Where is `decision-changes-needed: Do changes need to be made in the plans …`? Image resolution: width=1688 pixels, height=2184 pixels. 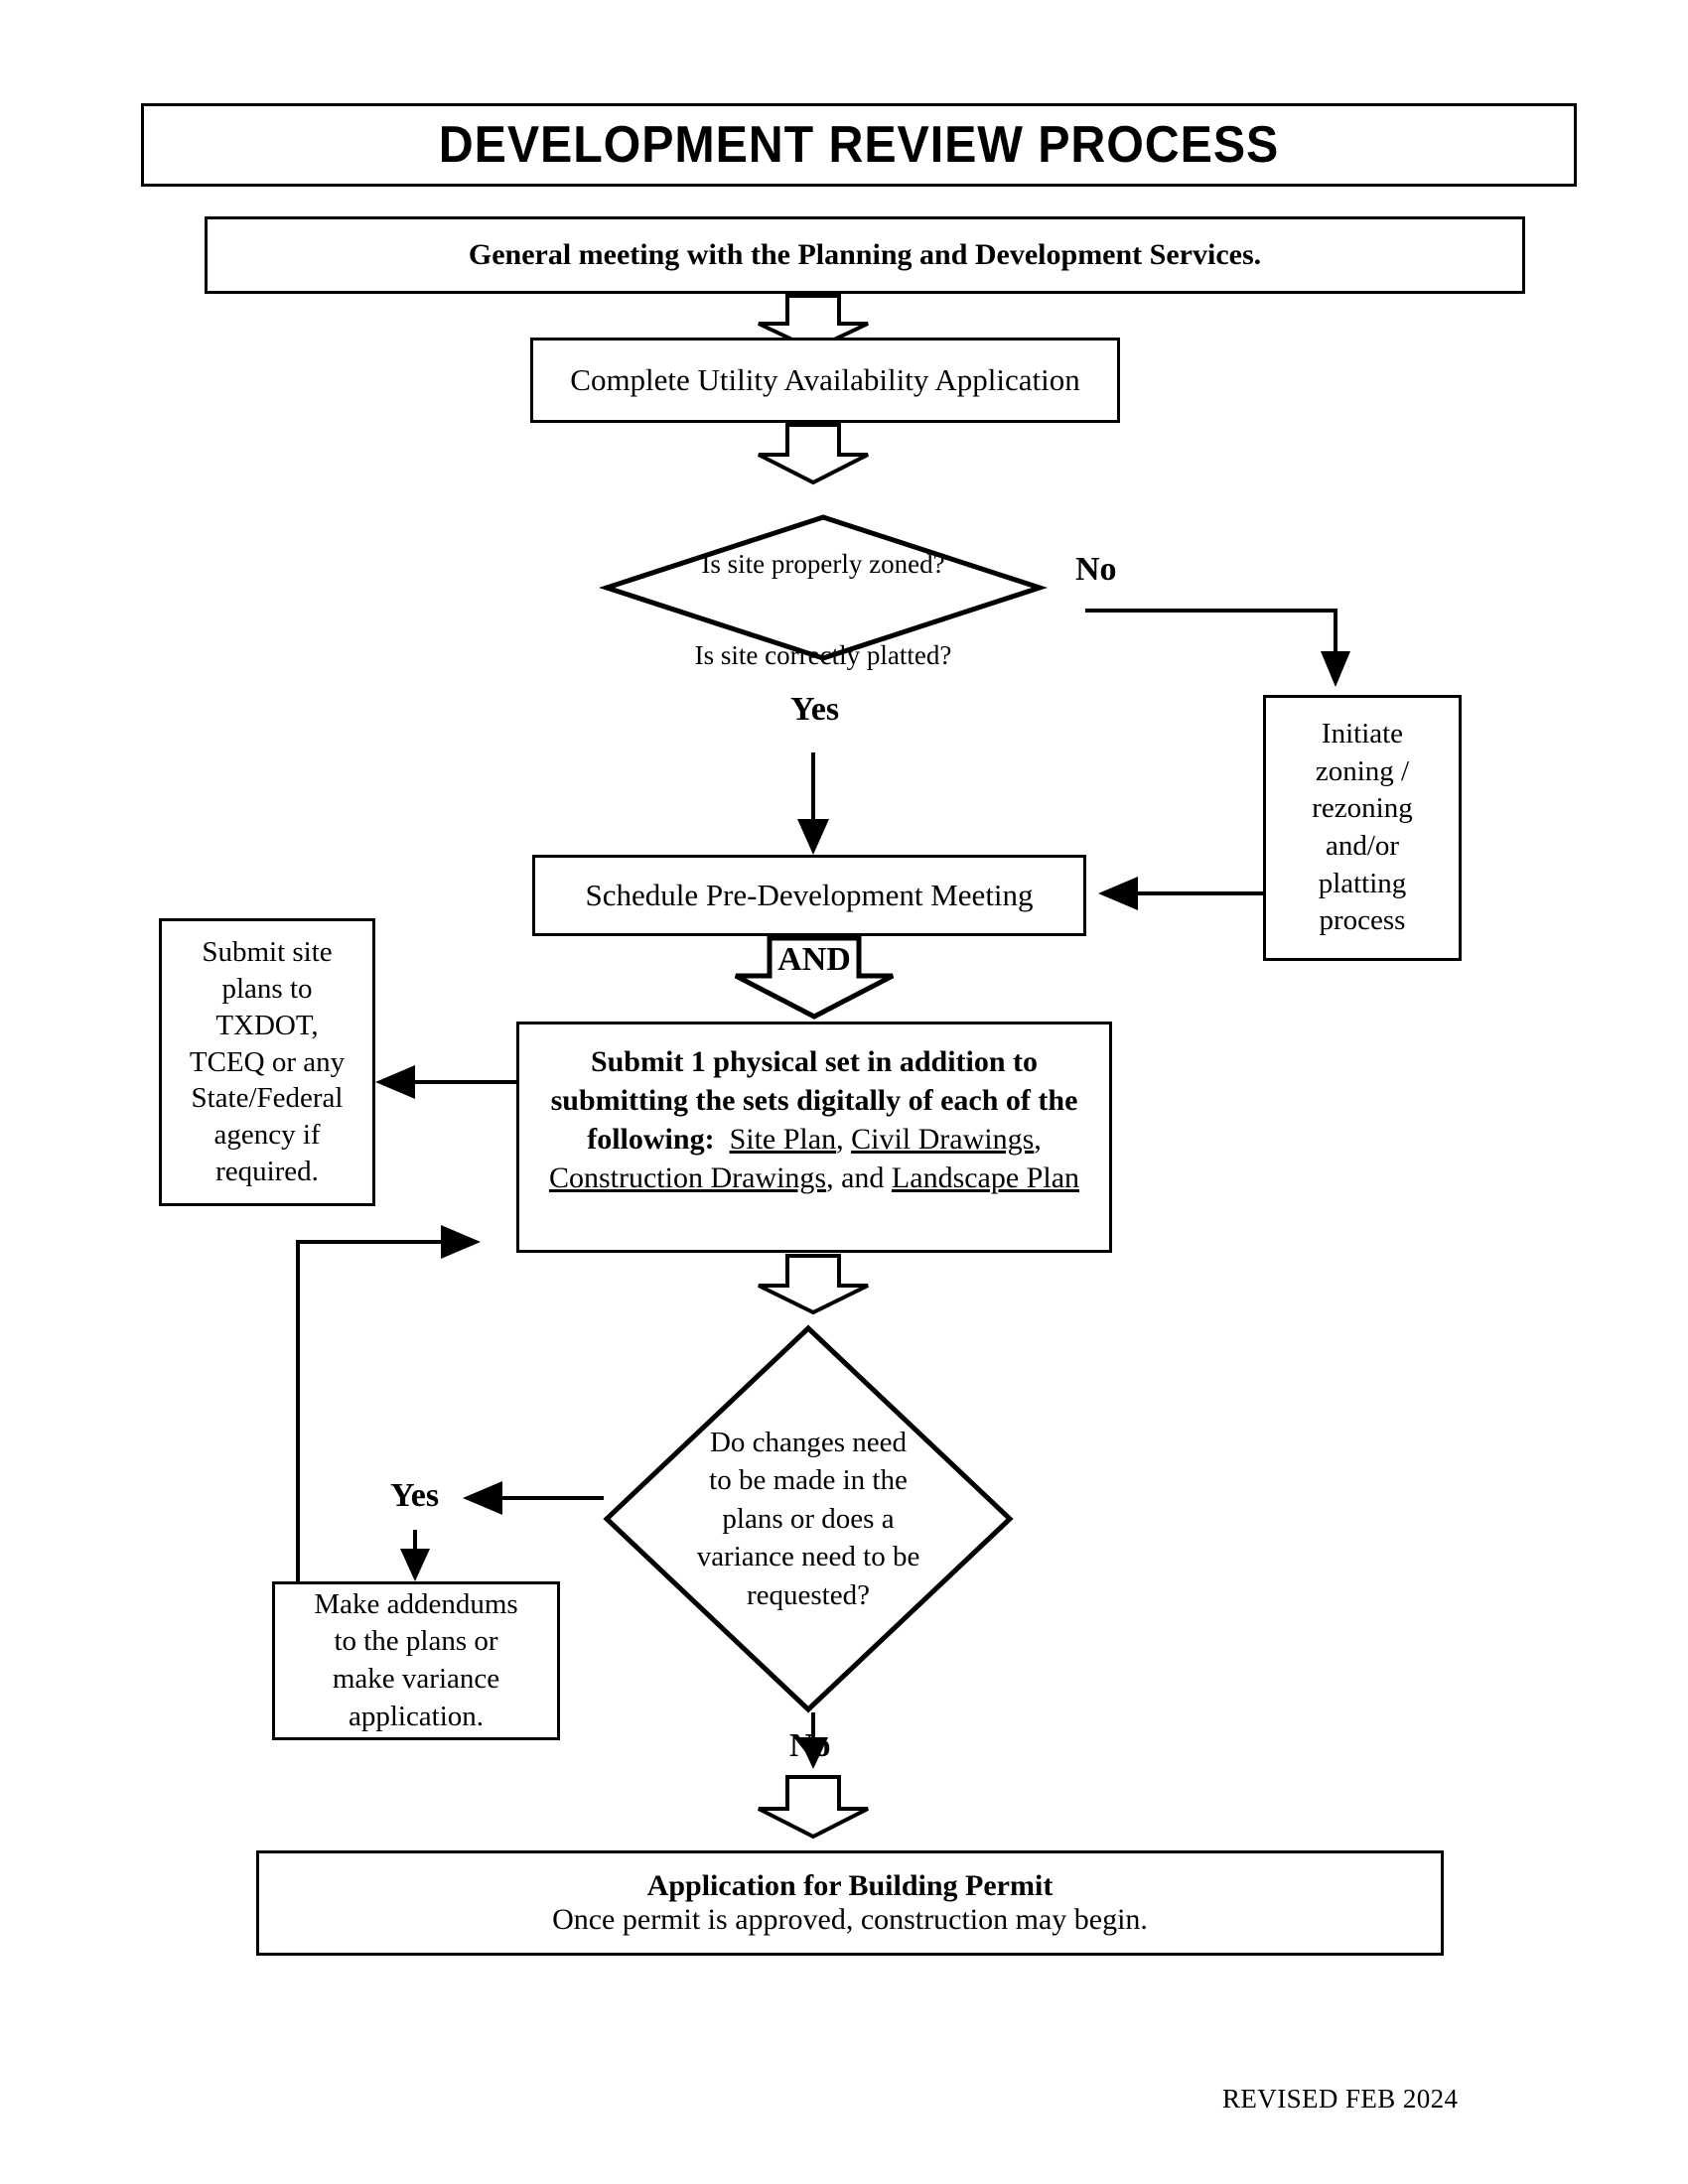
decision-changes-needed: Do changes need to be made in the plans … is located at coordinates (808, 1518).